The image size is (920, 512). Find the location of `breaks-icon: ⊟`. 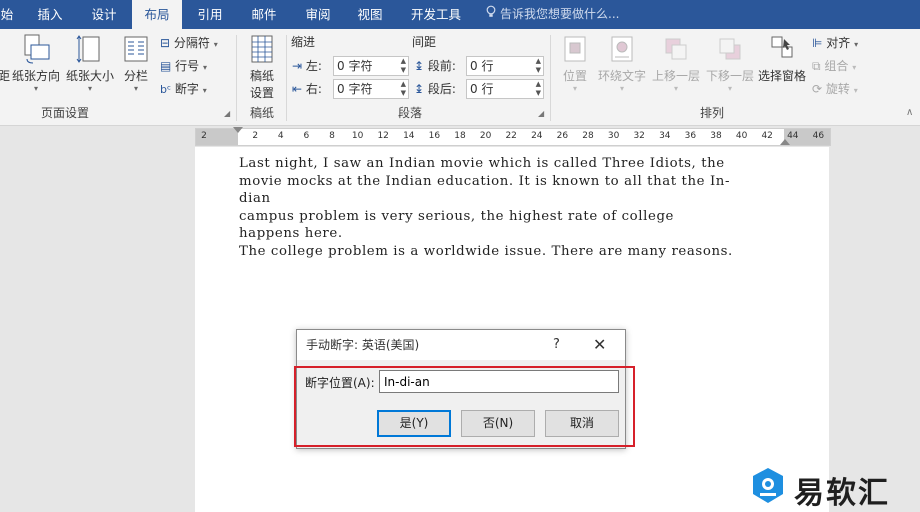

breaks-icon: ⊟ is located at coordinates (165, 43).